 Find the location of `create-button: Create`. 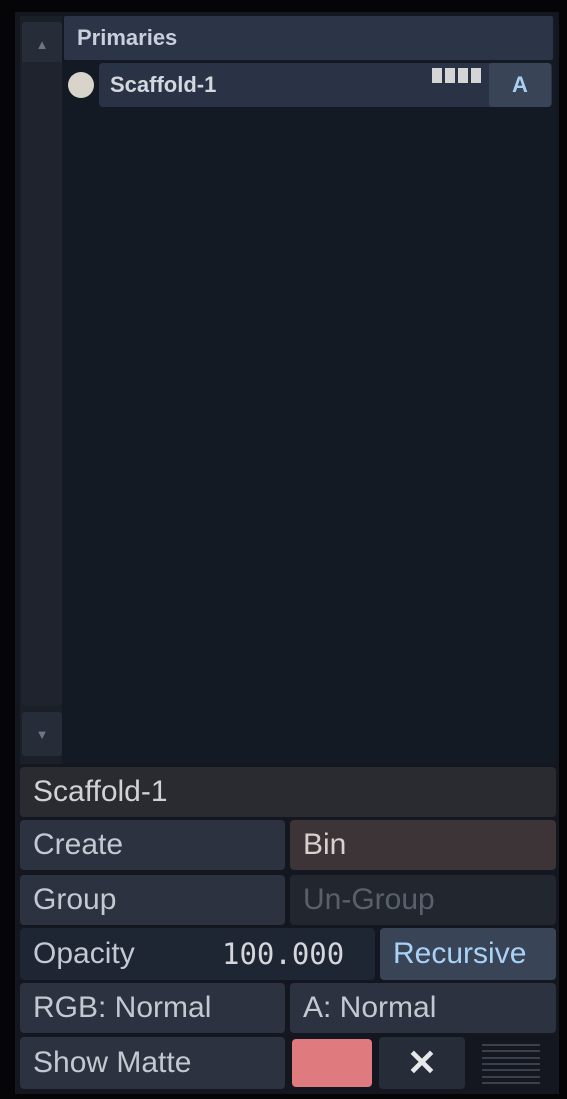

create-button: Create is located at coordinates (152, 845).